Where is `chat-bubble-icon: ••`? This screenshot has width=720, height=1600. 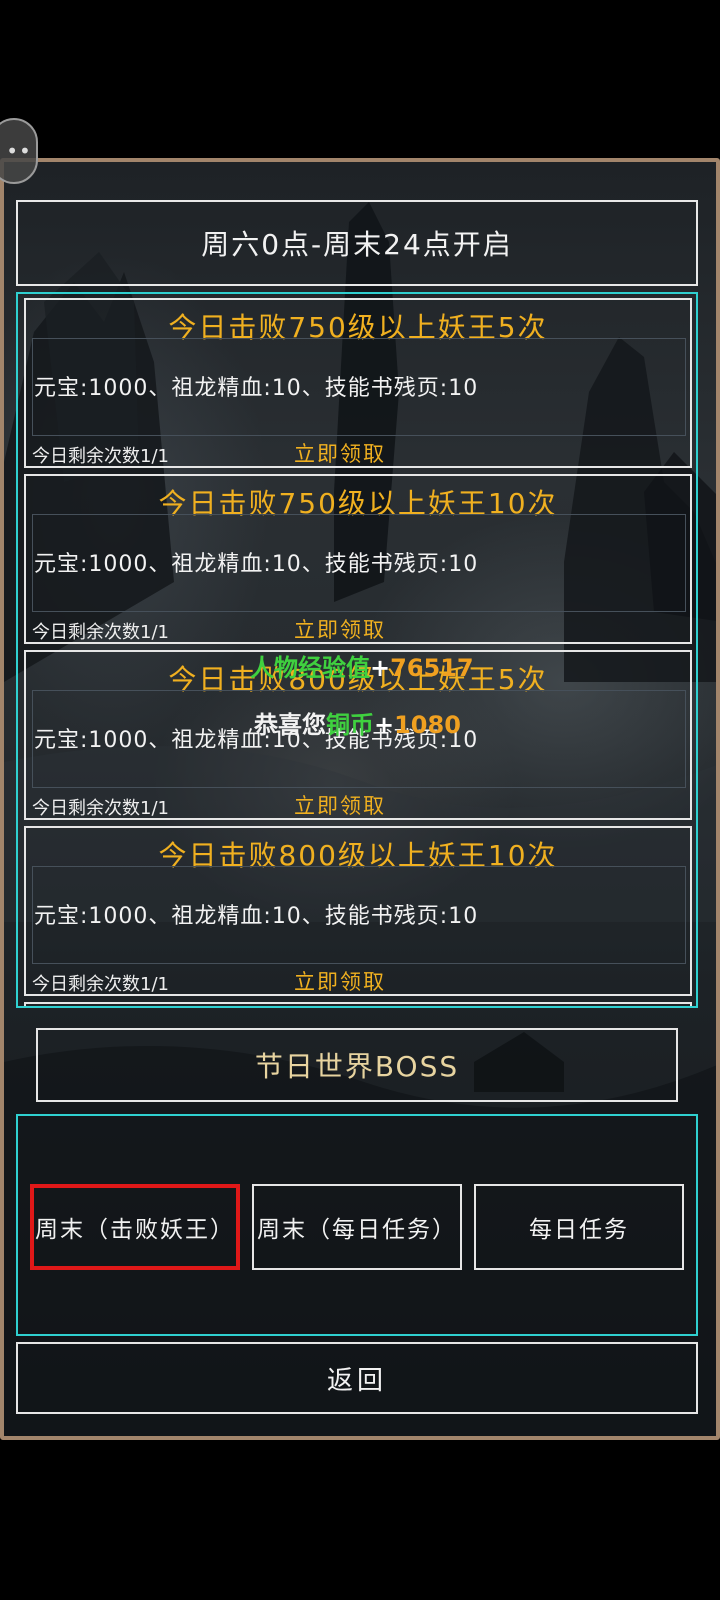 chat-bubble-icon: •• is located at coordinates (19, 151).